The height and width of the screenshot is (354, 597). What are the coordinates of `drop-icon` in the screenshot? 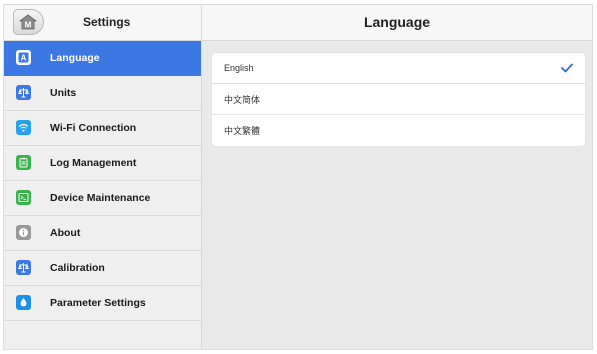 It's located at (23, 302).